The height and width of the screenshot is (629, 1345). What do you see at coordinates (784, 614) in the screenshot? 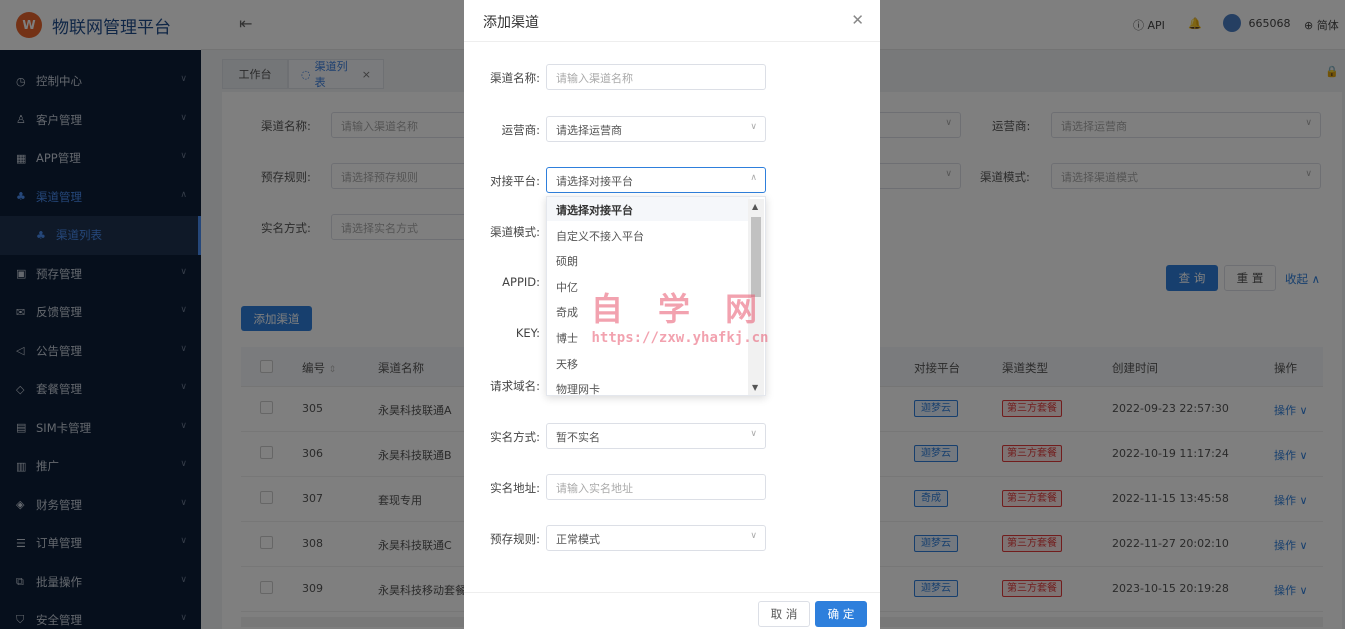
I see `cancel-button: 取 消` at bounding box center [784, 614].